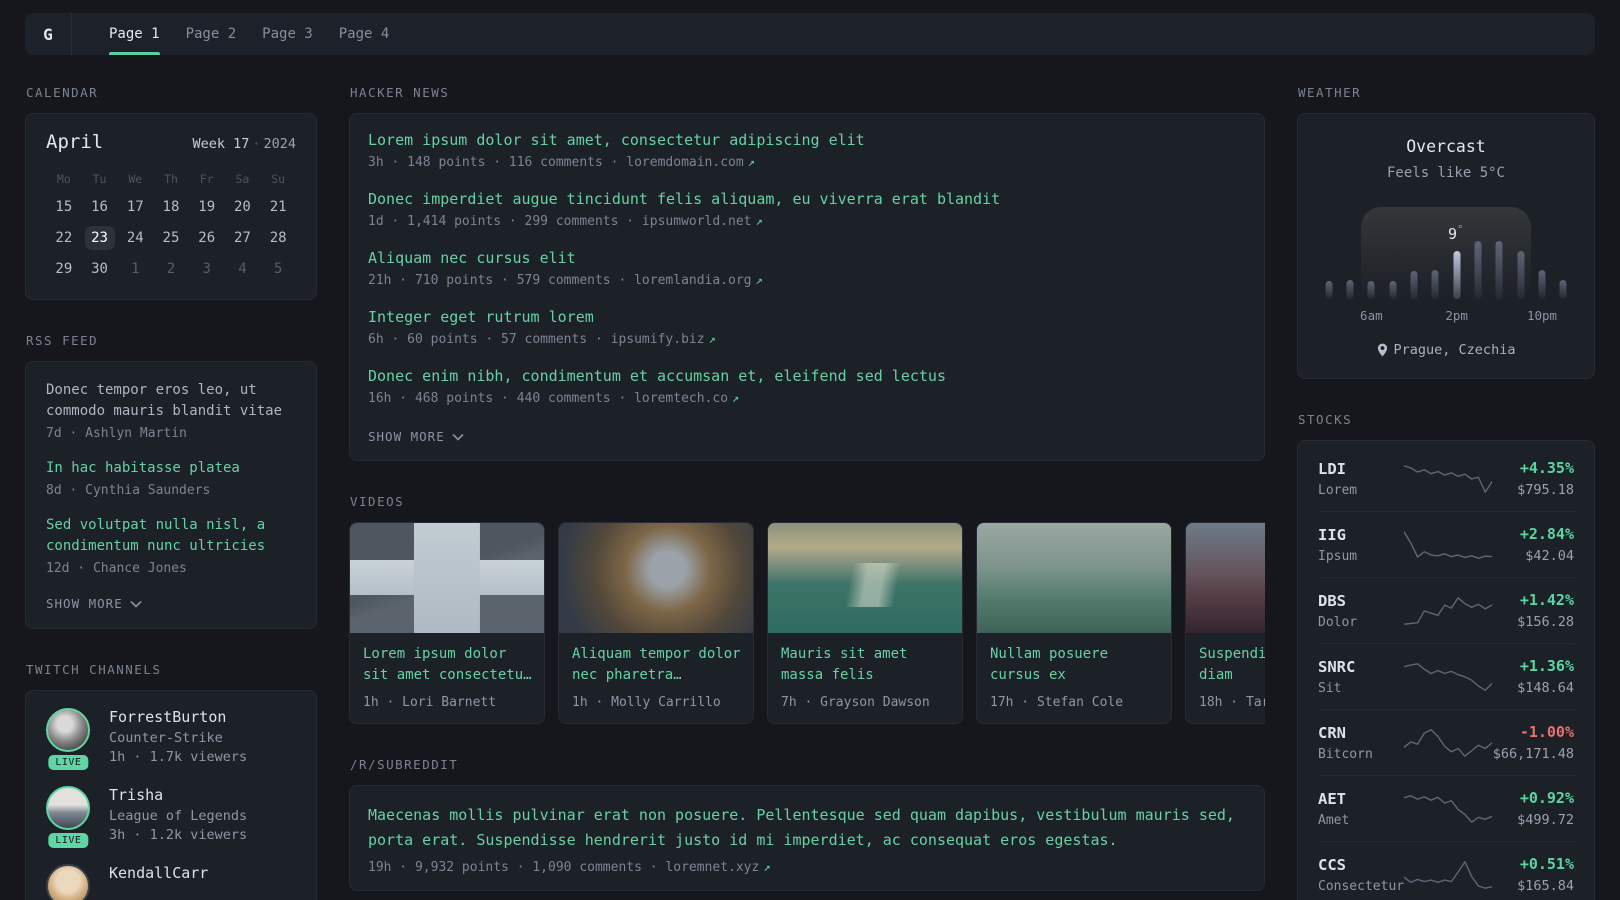  I want to click on stock-price: $66,171.48, so click(1533, 754).